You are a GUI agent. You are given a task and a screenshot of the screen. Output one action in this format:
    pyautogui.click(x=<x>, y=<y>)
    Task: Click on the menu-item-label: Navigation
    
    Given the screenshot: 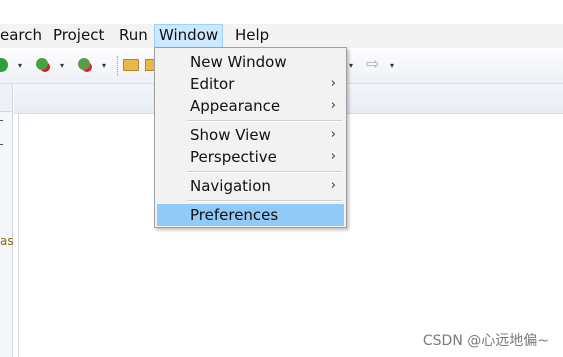 What is the action you would take?
    pyautogui.click(x=230, y=186)
    